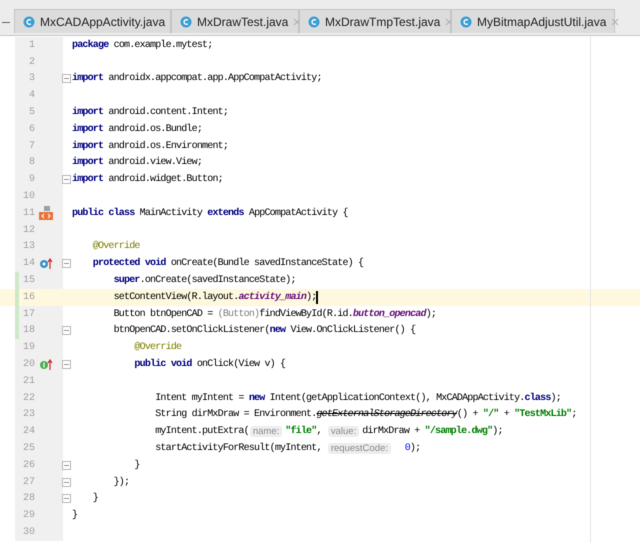 The image size is (640, 543). Describe the element at coordinates (344, 432) in the screenshot. I see `parameter-hint: value:` at that location.